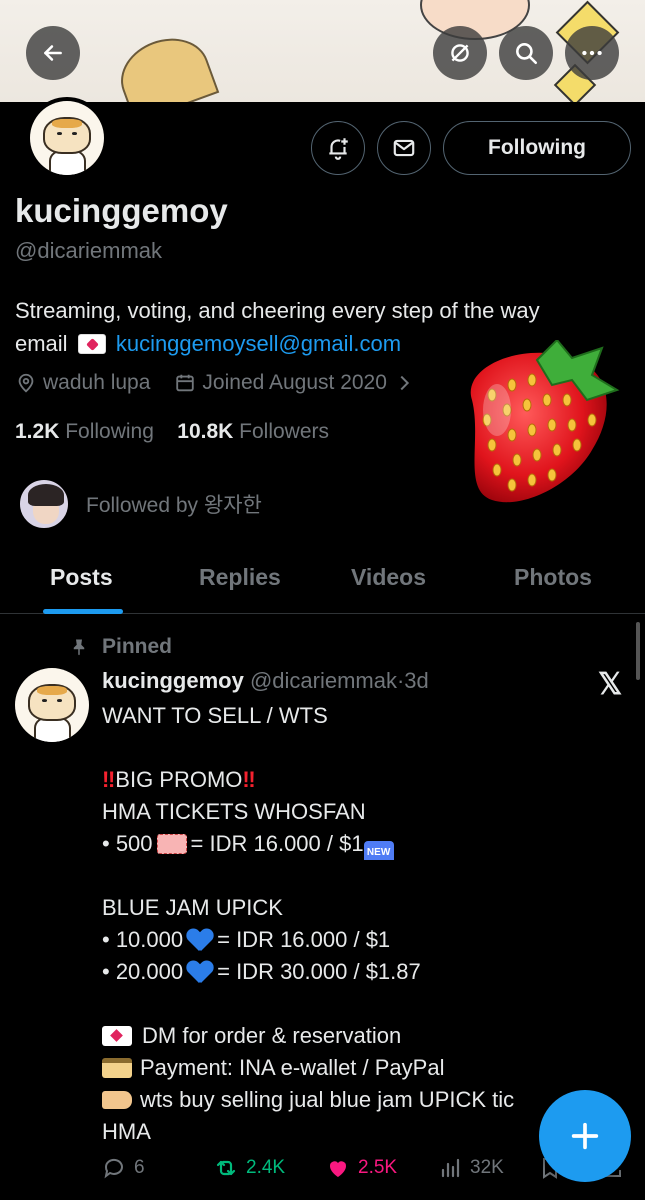 This screenshot has width=645, height=1200. Describe the element at coordinates (610, 684) in the screenshot. I see `x-logo-icon: 𝕏` at that location.